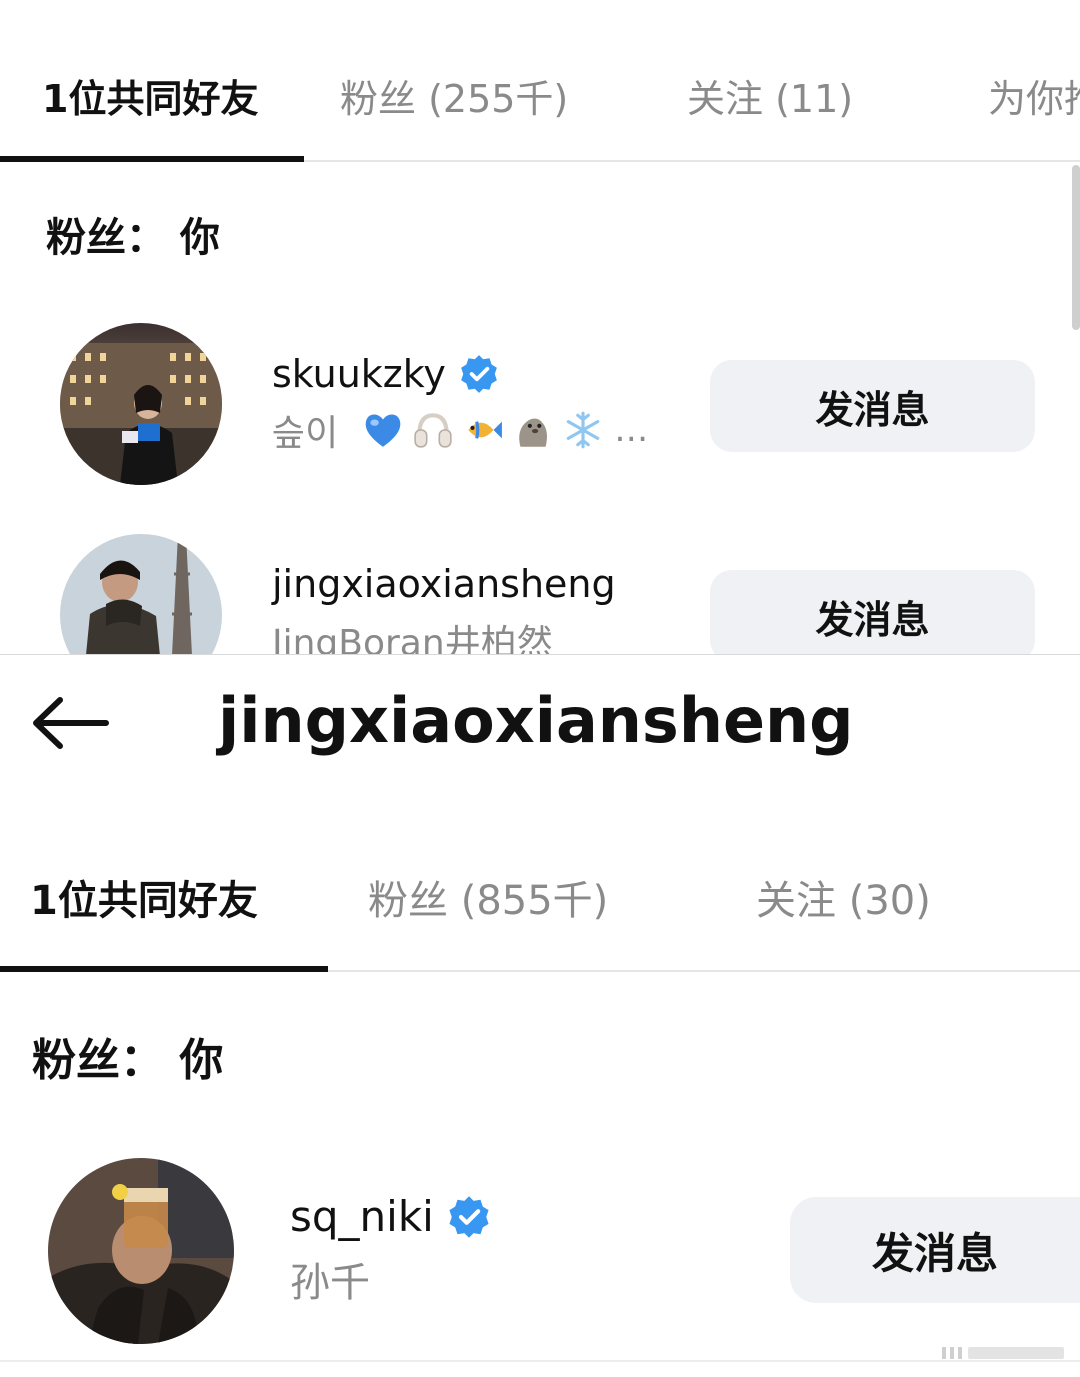 Image resolution: width=1080 pixels, height=1377 pixels. Describe the element at coordinates (70, 723) in the screenshot. I see `back-arrow-icon` at that location.